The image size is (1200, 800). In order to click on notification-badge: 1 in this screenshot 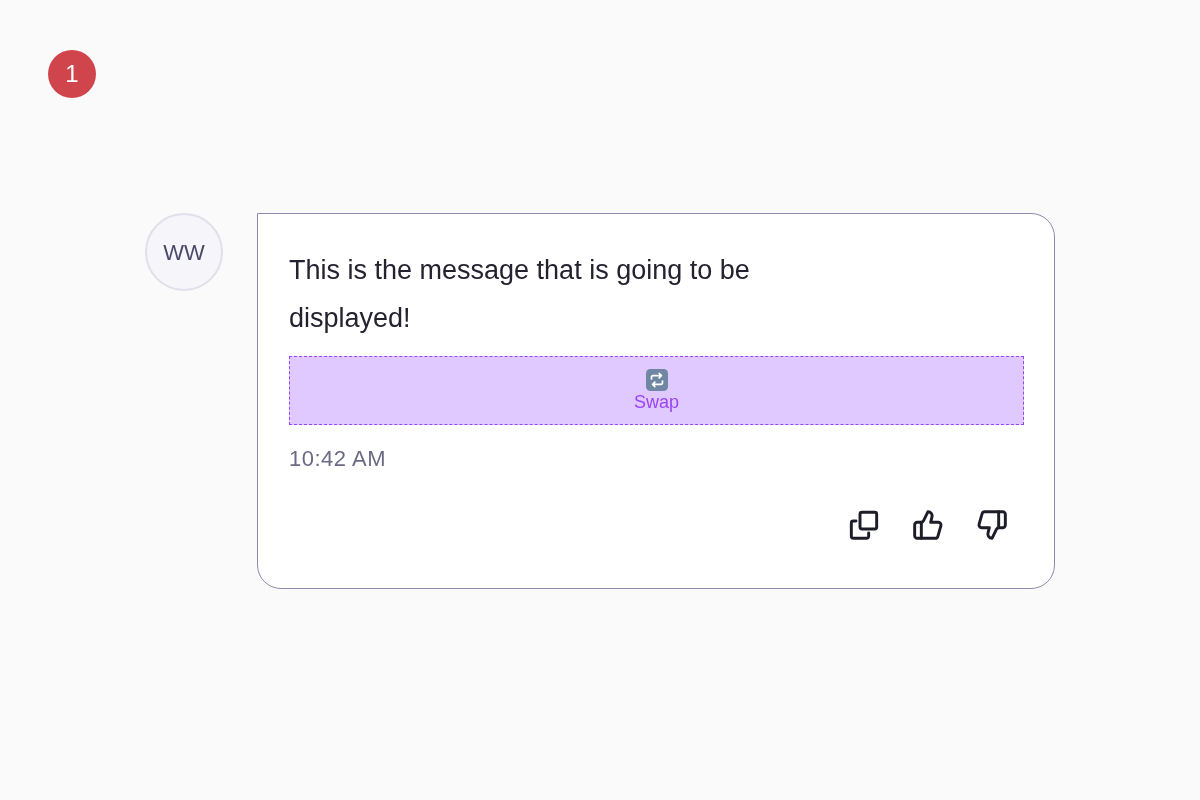, I will do `click(72, 74)`.